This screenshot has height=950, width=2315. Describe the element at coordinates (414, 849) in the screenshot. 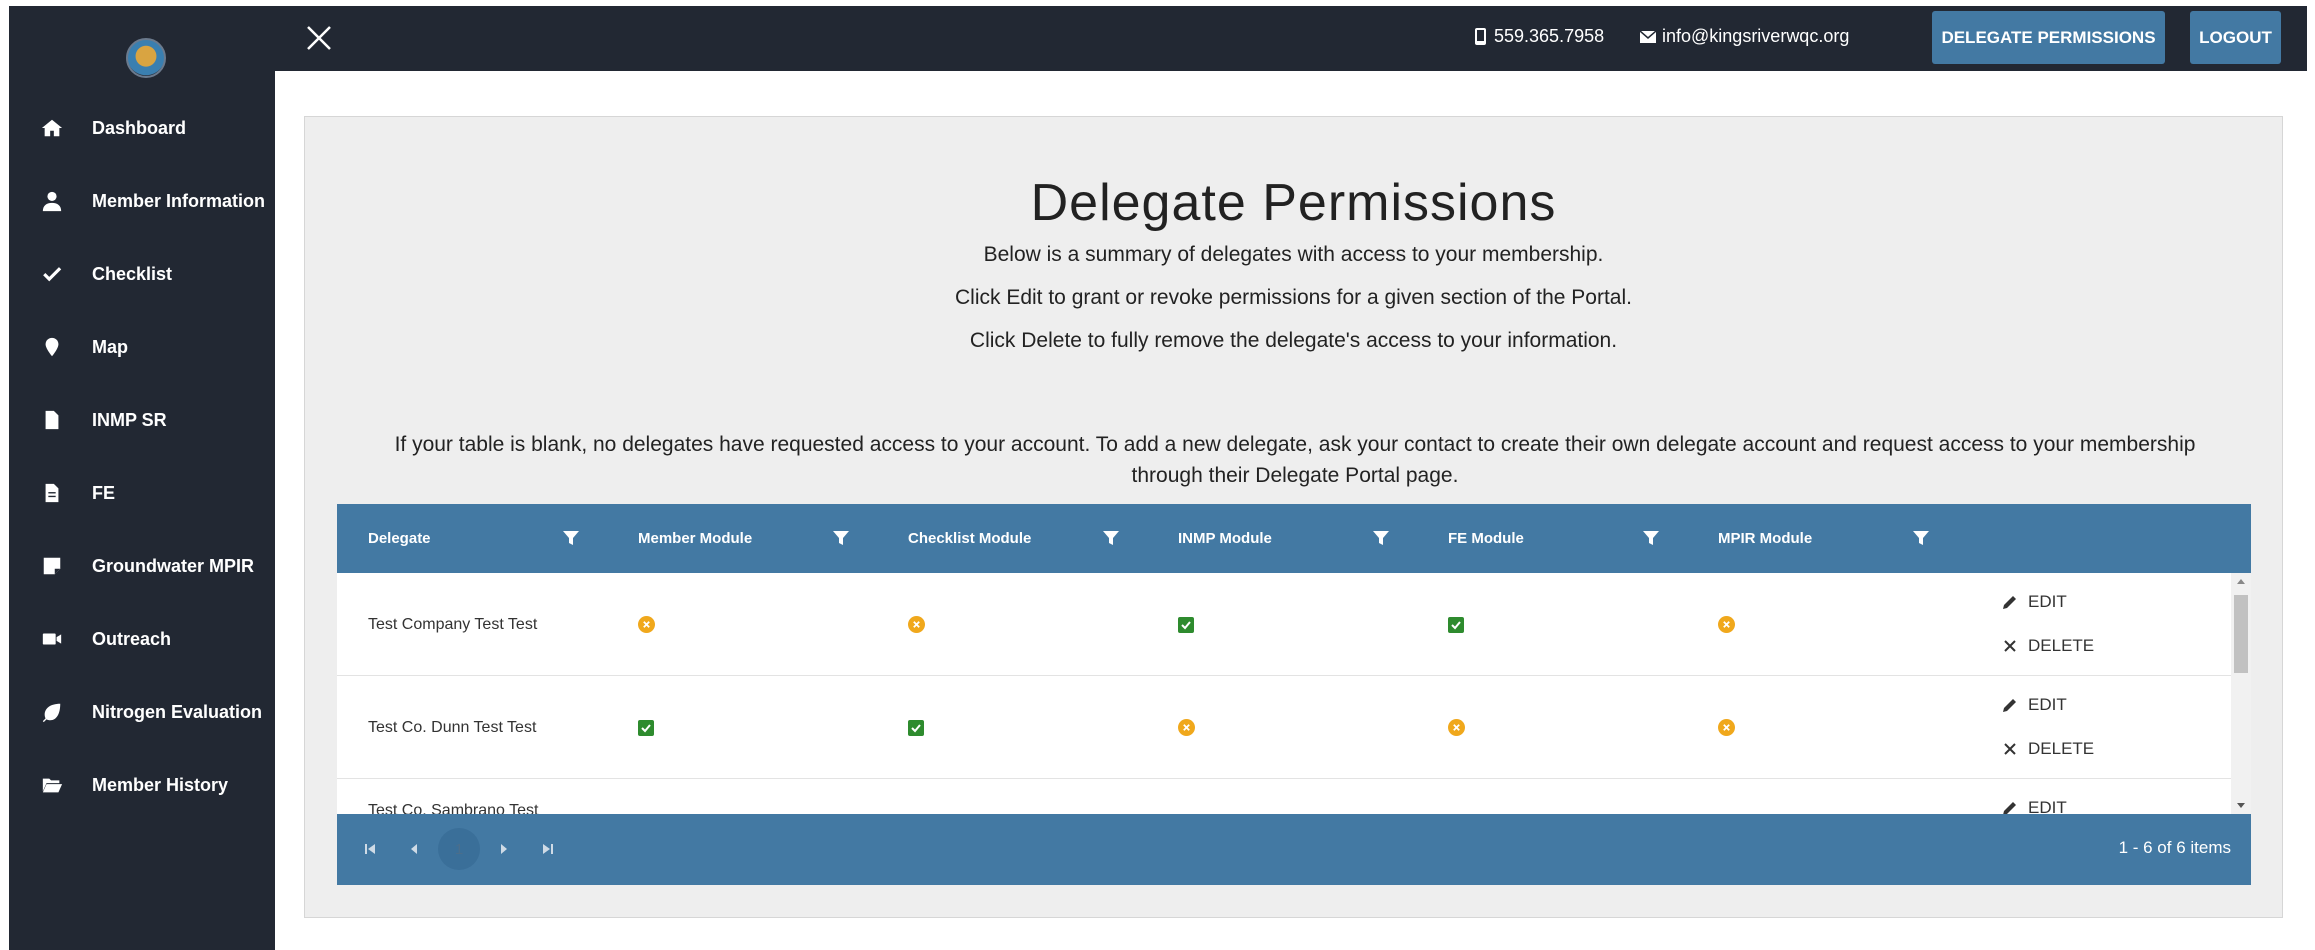

I see `previous-page-icon` at that location.